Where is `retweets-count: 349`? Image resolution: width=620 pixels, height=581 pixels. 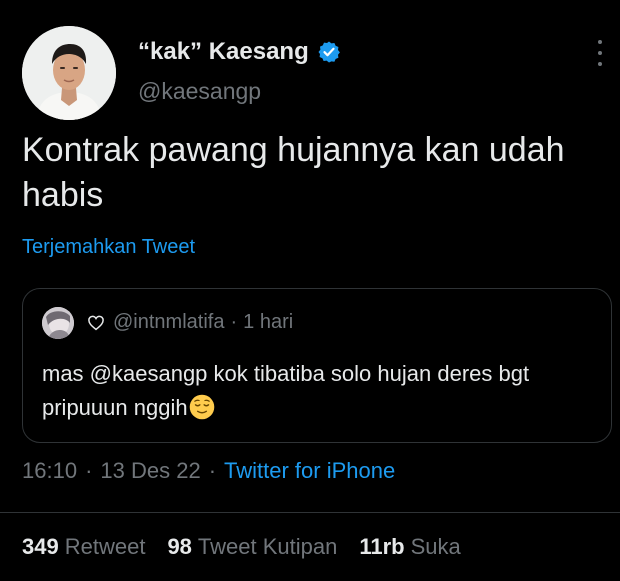 retweets-count: 349 is located at coordinates (40, 546).